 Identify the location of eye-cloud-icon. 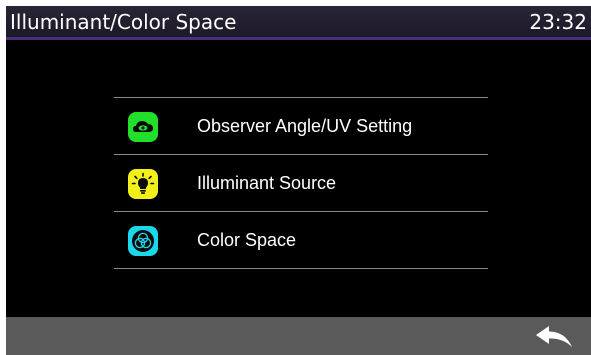
(143, 127).